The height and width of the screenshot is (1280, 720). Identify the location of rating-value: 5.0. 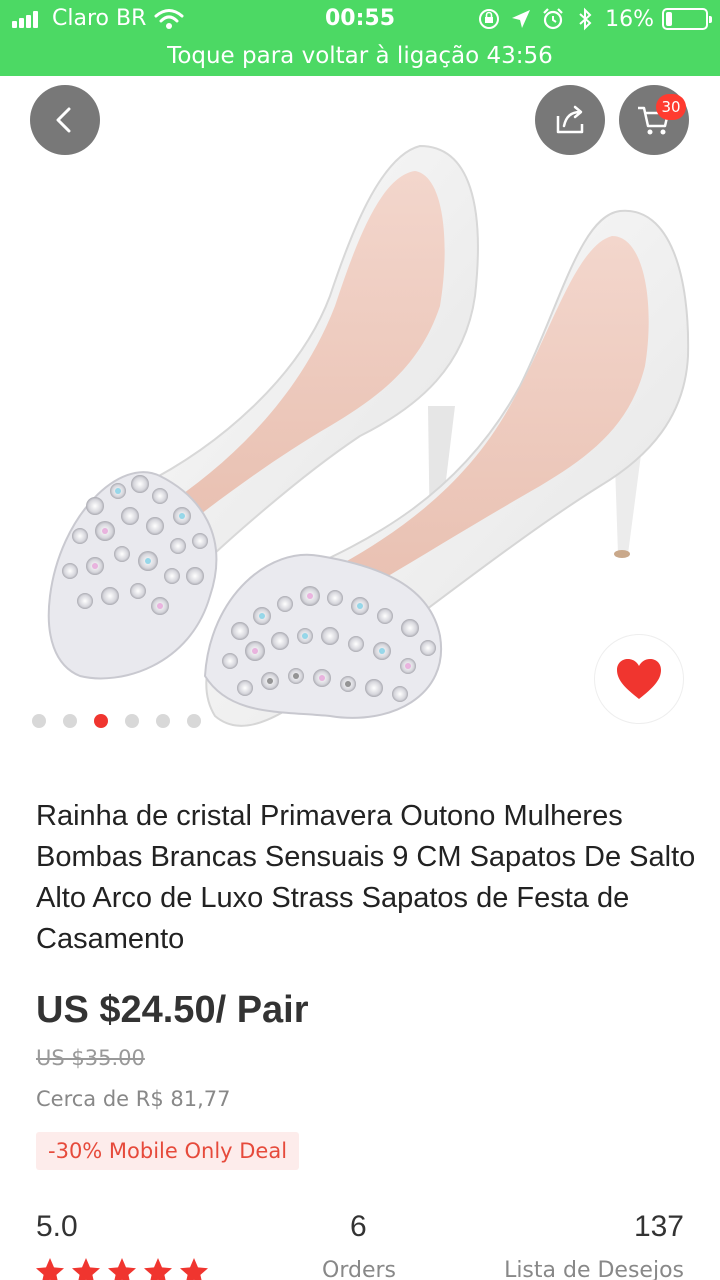
(57, 1226).